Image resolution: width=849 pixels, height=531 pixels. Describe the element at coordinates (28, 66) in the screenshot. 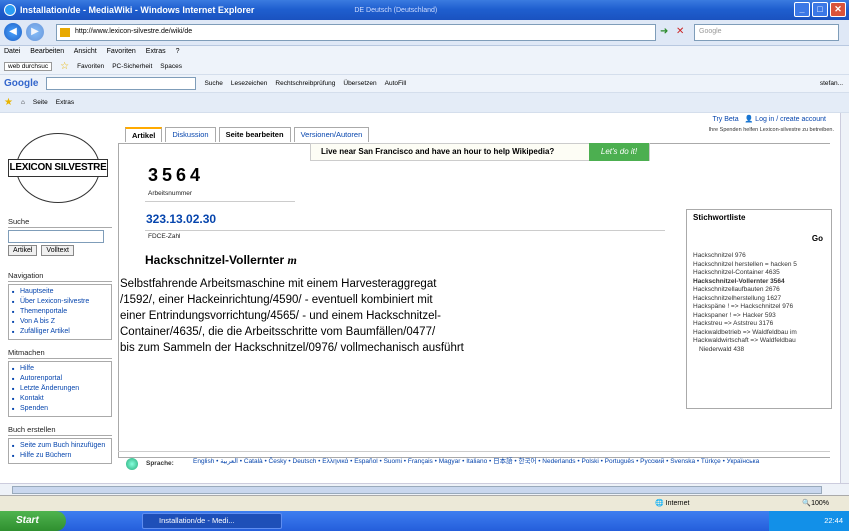

I see `web-search-field: web durchsuc` at that location.